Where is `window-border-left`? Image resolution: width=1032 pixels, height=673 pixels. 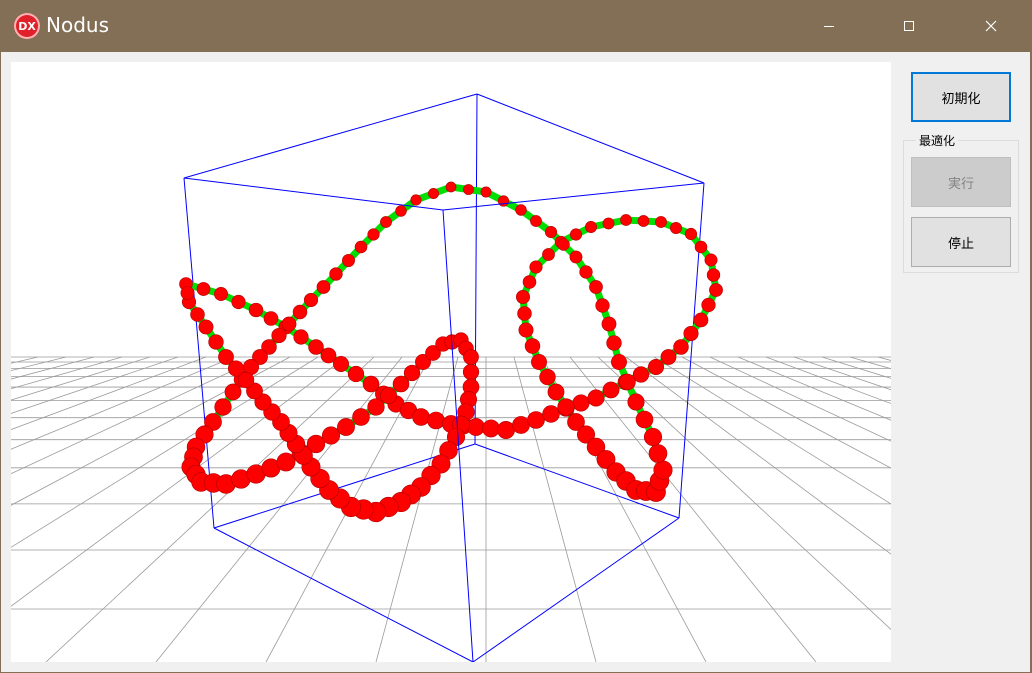 window-border-left is located at coordinates (0, 362).